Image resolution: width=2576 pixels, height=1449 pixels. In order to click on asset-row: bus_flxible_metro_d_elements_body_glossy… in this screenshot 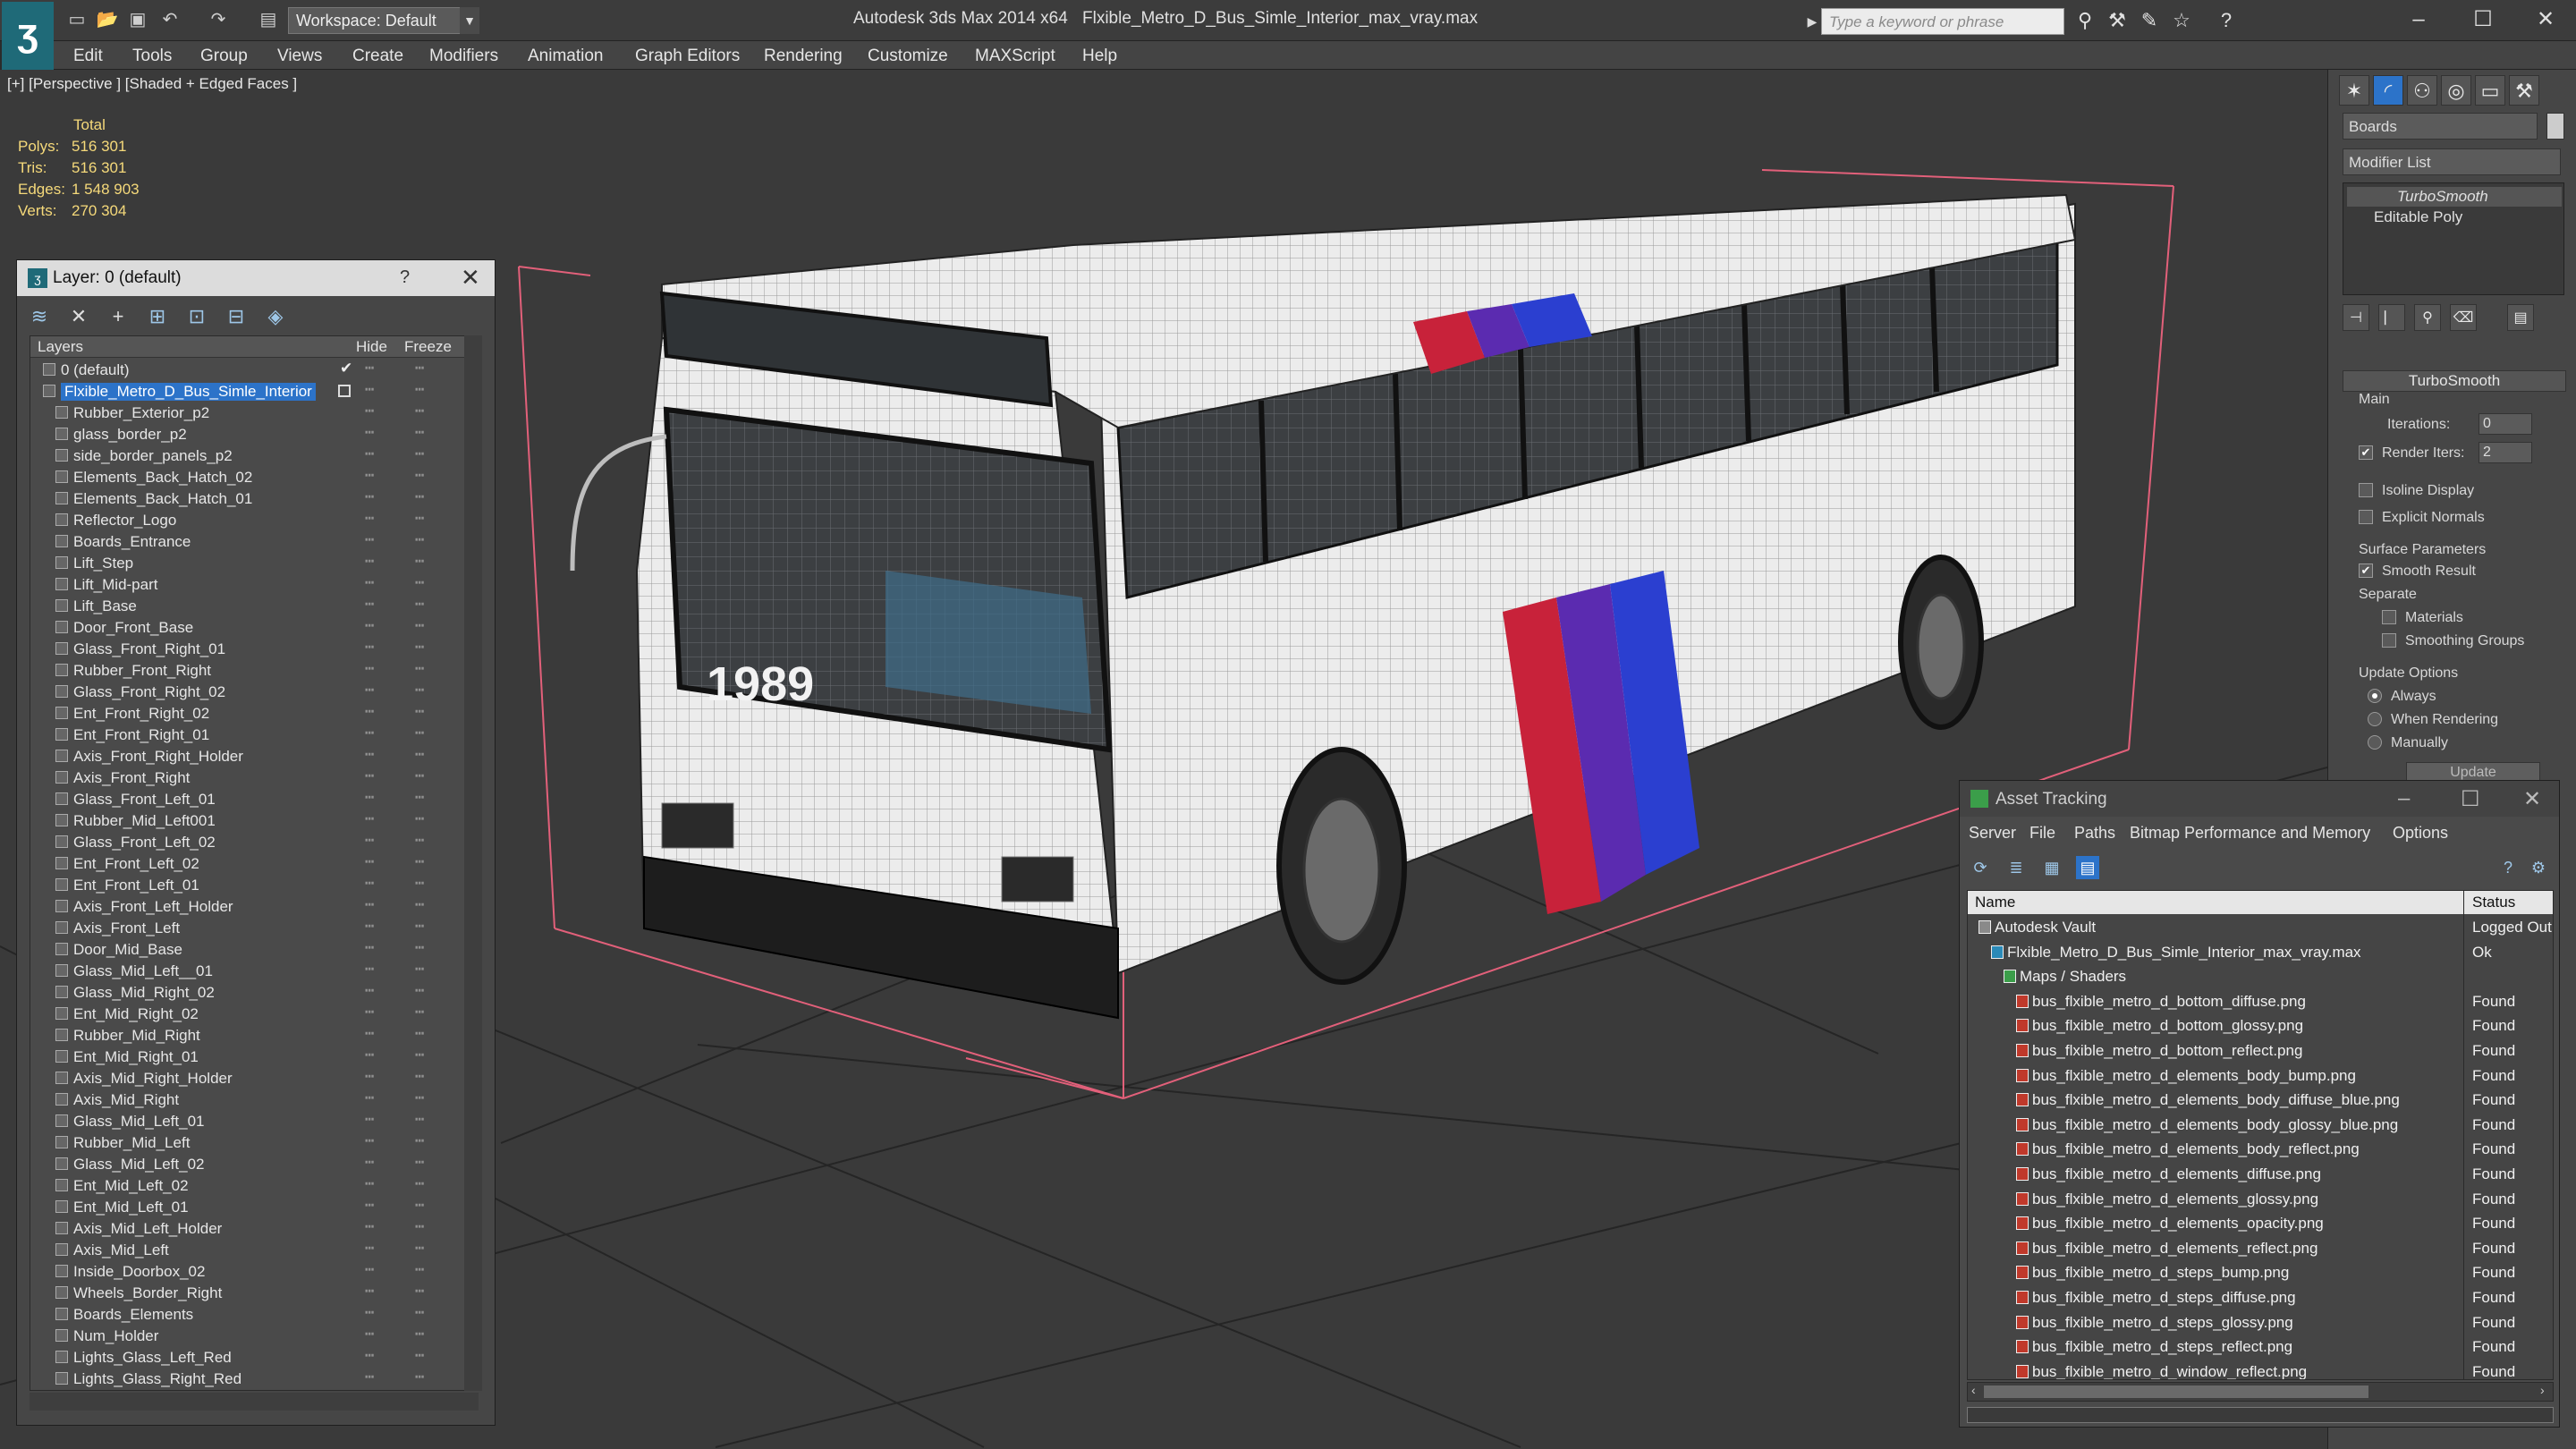, I will do `click(2260, 1125)`.